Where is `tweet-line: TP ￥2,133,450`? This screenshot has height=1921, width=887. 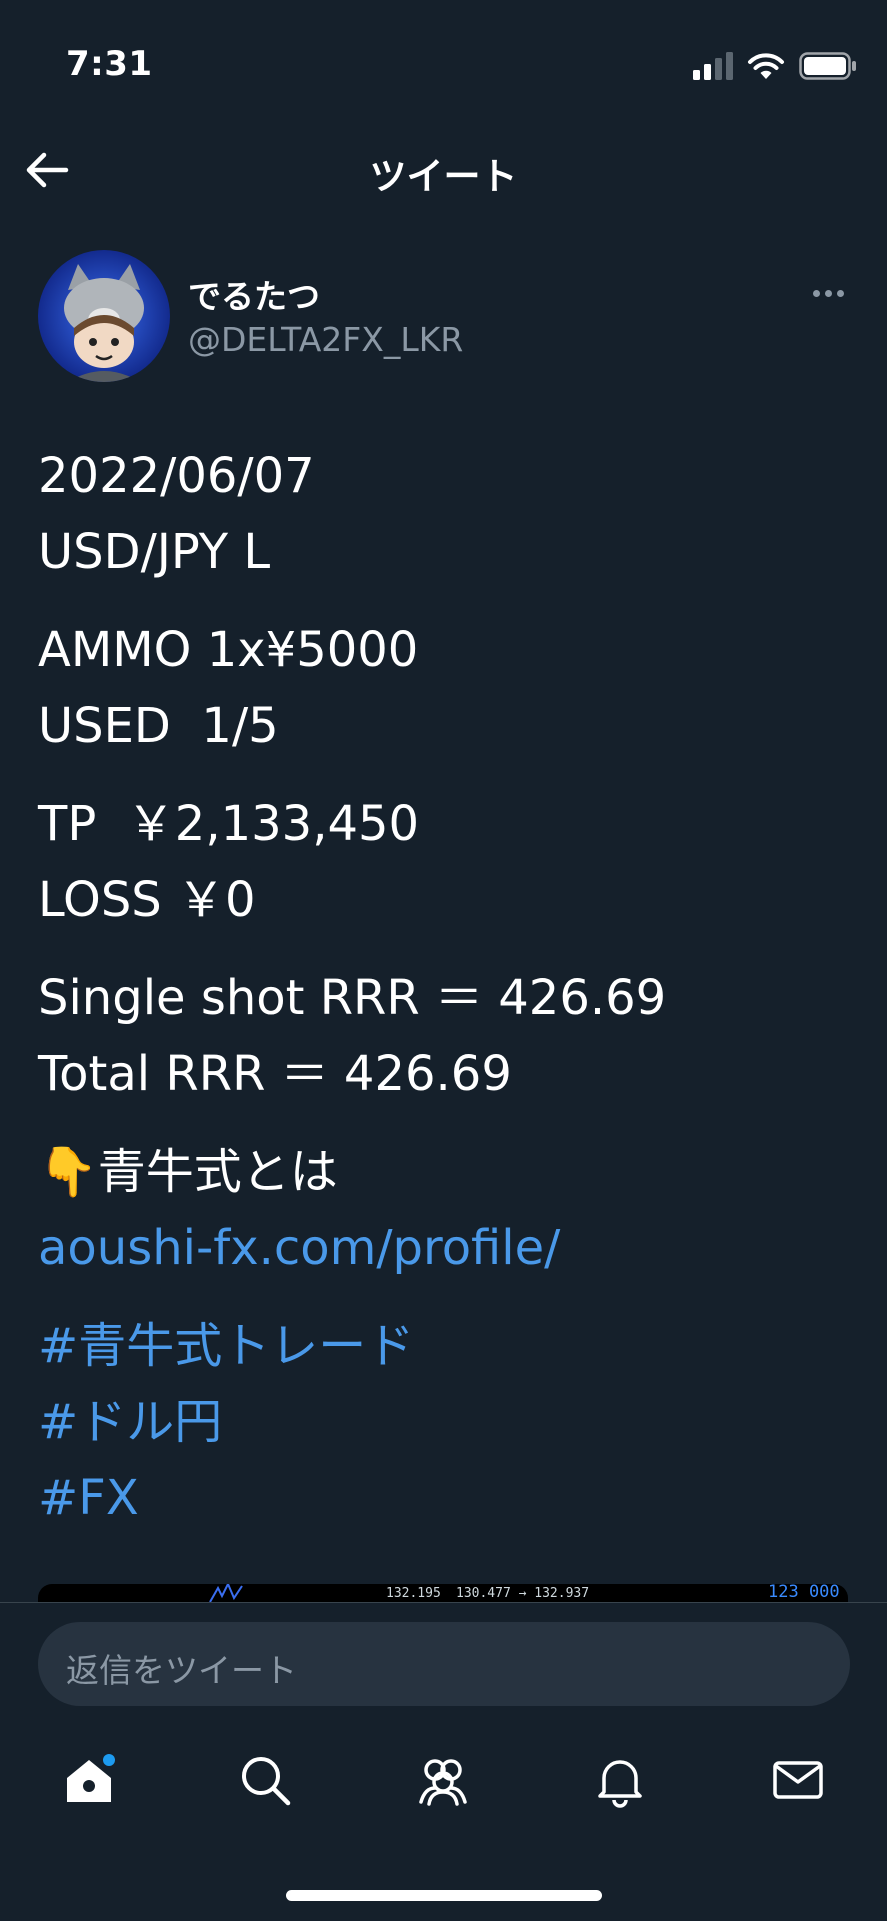
tweet-line: TP ￥2,133,450 is located at coordinates (229, 824).